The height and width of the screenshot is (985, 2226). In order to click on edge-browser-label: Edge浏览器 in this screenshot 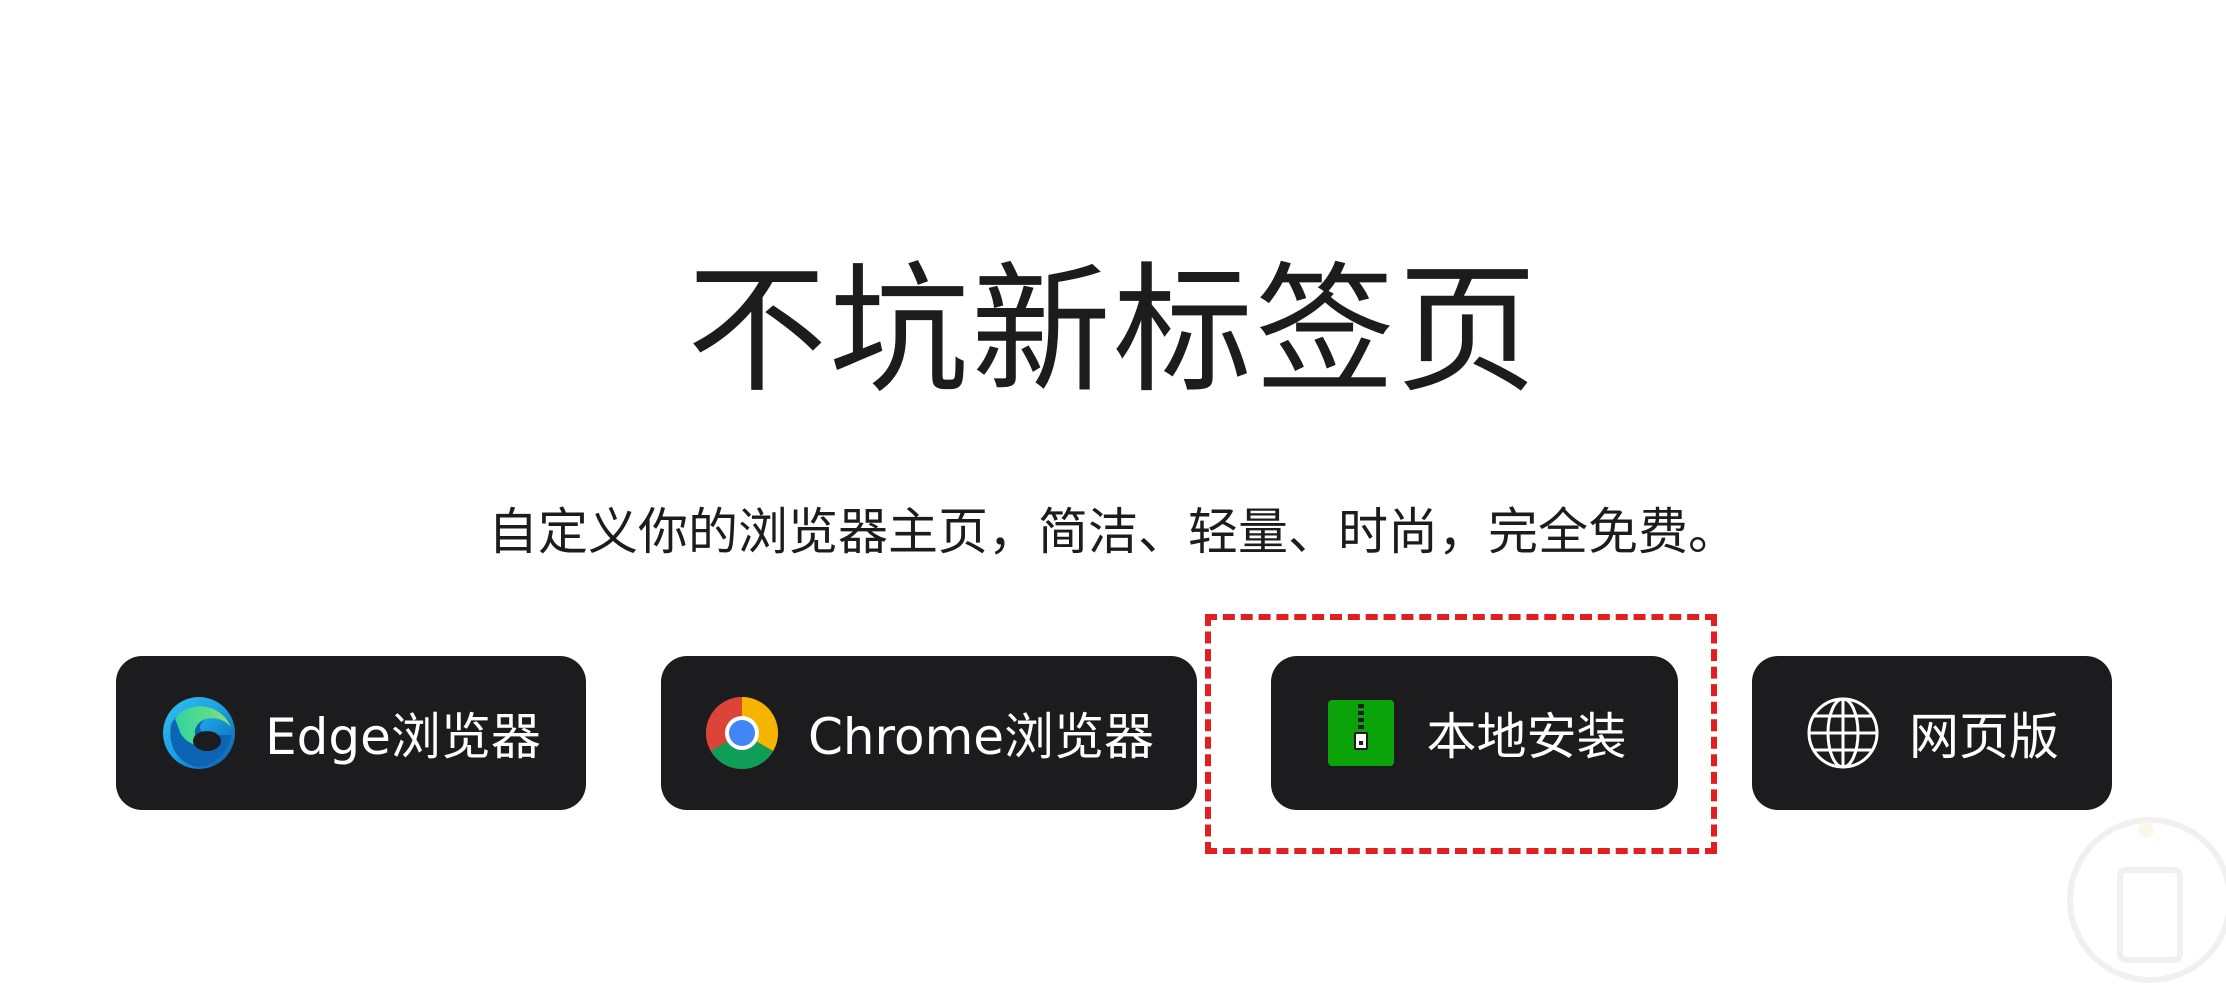, I will do `click(403, 737)`.